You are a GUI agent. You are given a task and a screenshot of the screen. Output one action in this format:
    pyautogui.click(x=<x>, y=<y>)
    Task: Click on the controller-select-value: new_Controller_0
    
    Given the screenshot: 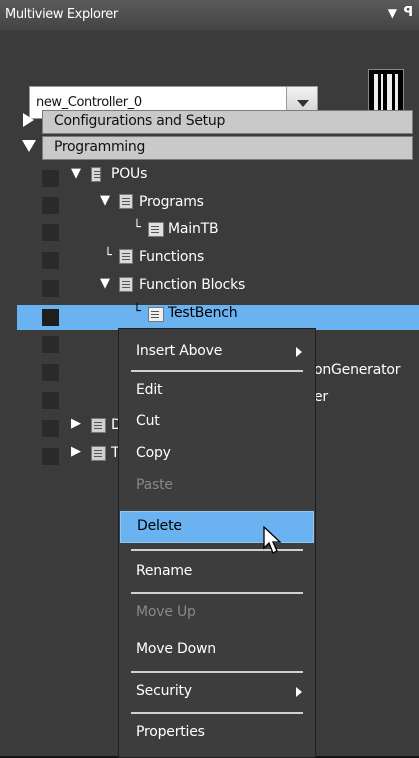 What is the action you would take?
    pyautogui.click(x=89, y=102)
    